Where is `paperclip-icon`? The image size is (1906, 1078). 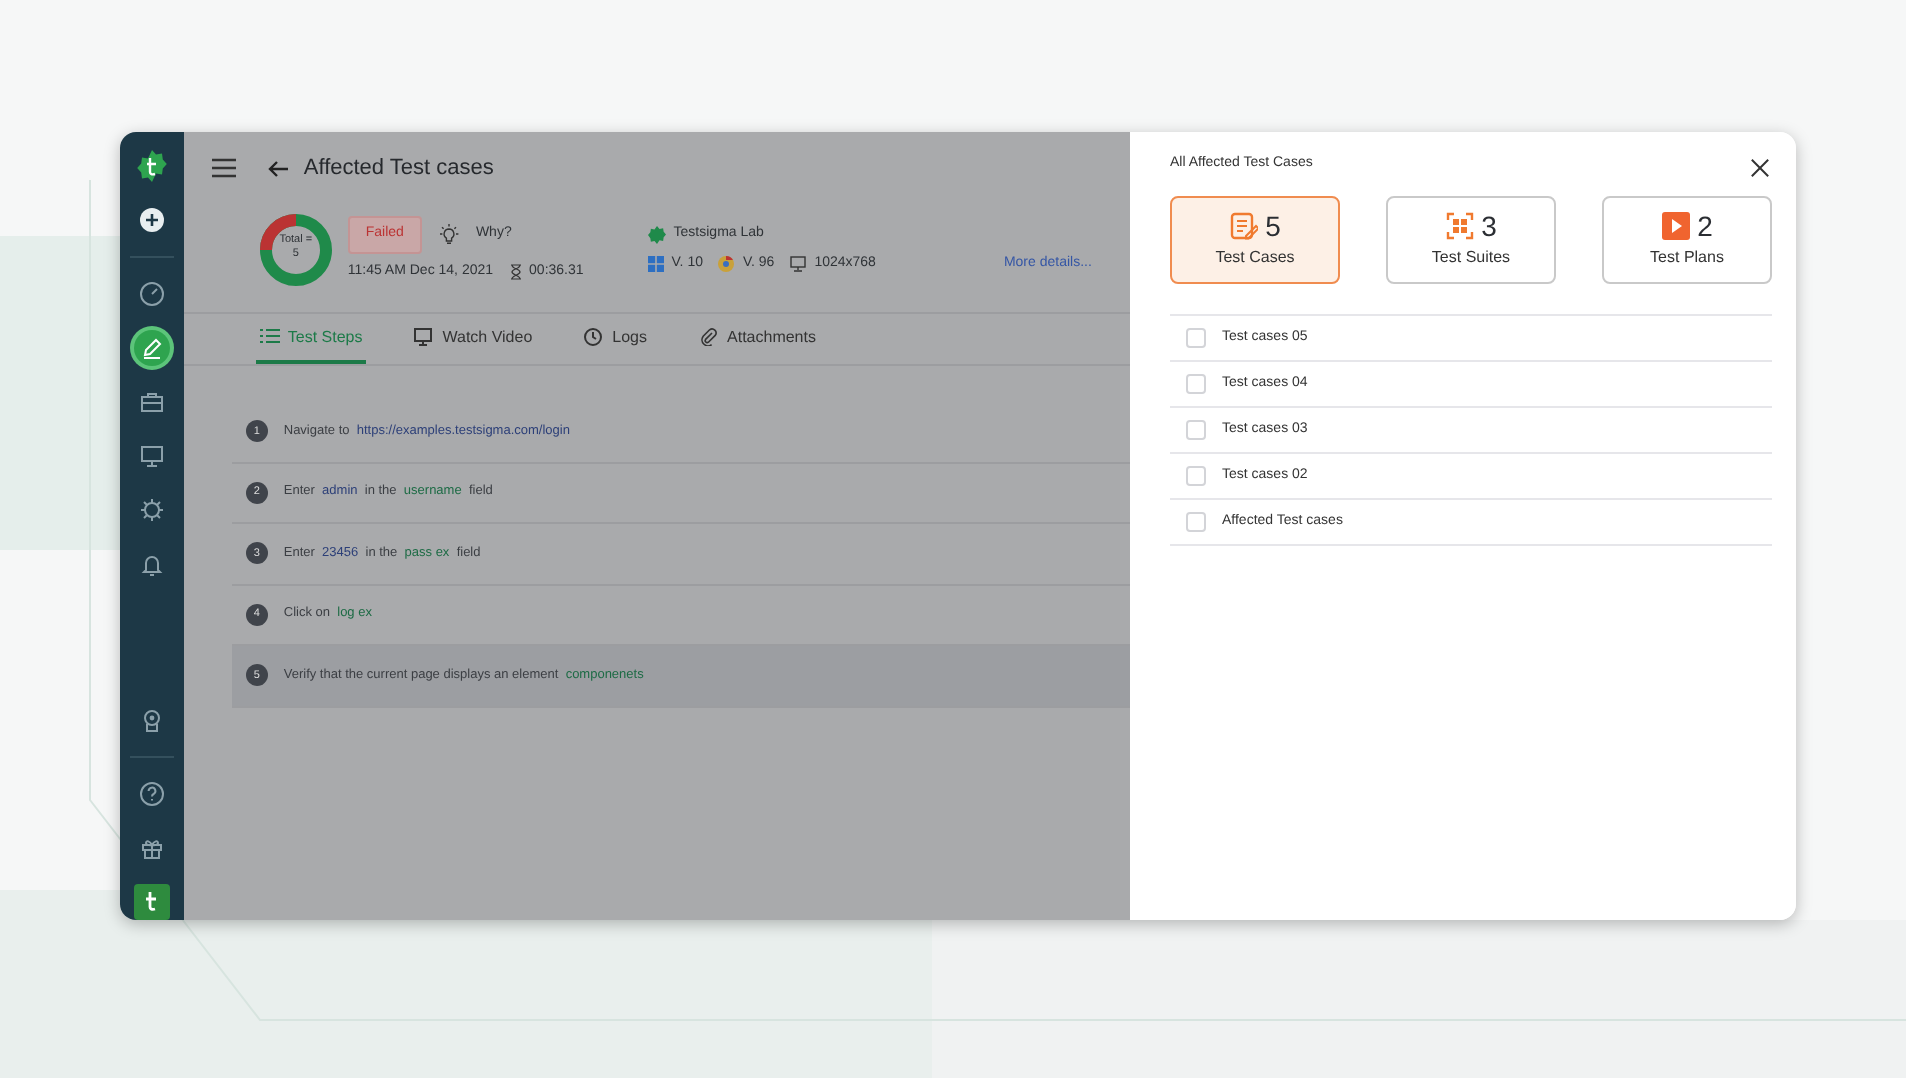
paperclip-icon is located at coordinates (709, 337).